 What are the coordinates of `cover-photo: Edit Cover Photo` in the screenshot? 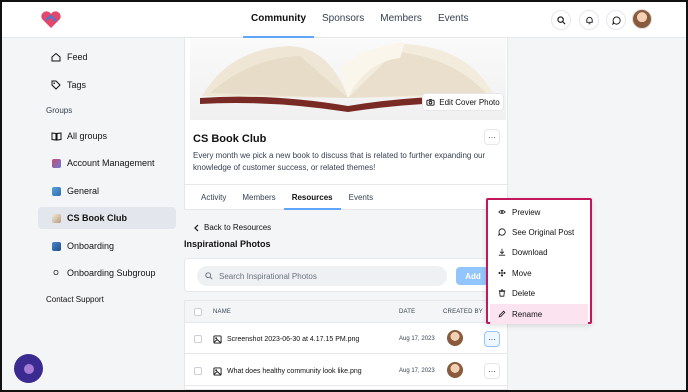 It's located at (348, 79).